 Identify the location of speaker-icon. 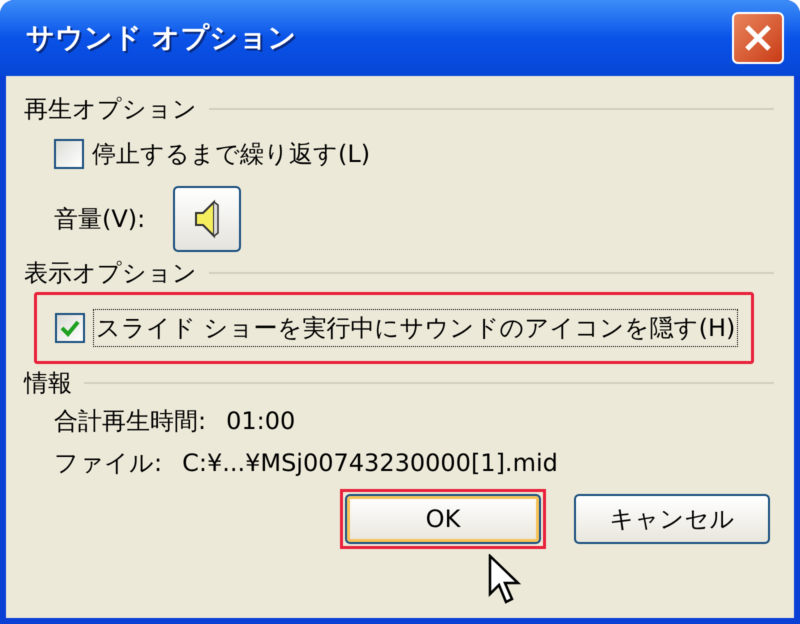
(207, 219).